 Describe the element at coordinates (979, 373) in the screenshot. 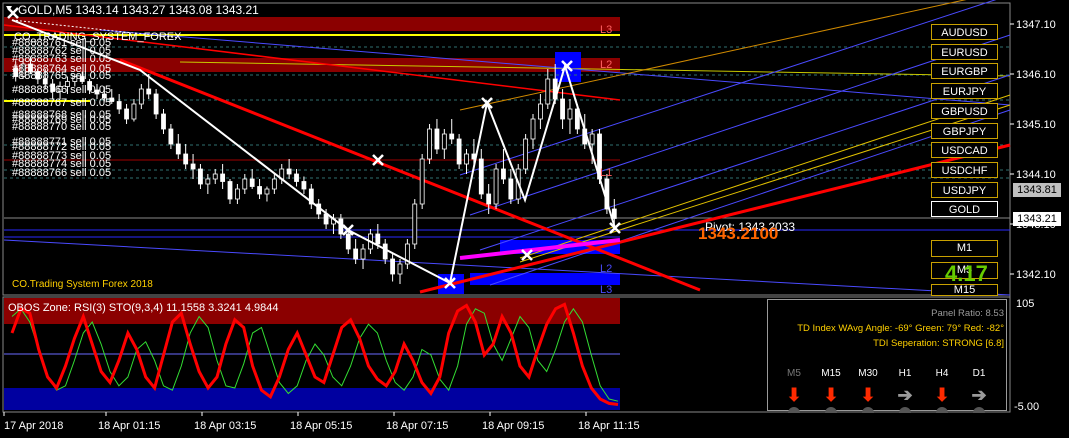

I see `td-column-label: D1` at that location.